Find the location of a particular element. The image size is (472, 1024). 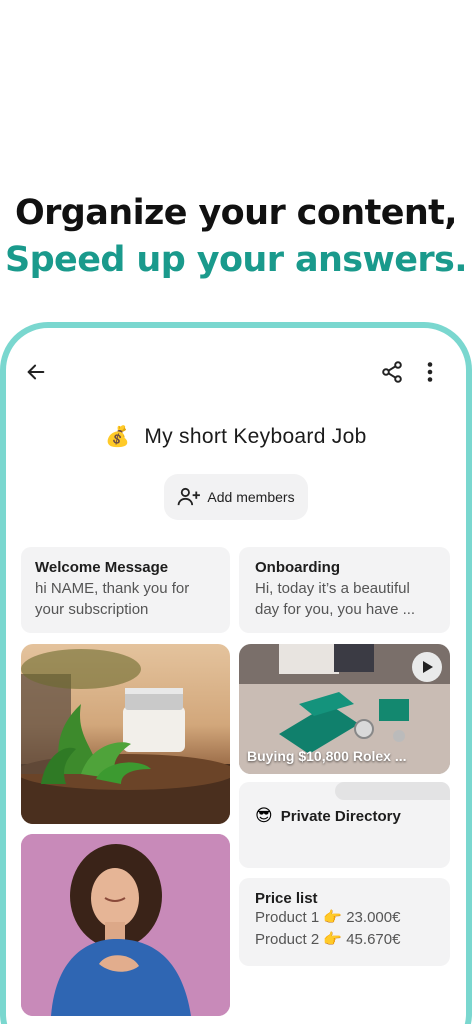

folder-title-row: 💰 My short Keyboard Job is located at coordinates (236, 436).